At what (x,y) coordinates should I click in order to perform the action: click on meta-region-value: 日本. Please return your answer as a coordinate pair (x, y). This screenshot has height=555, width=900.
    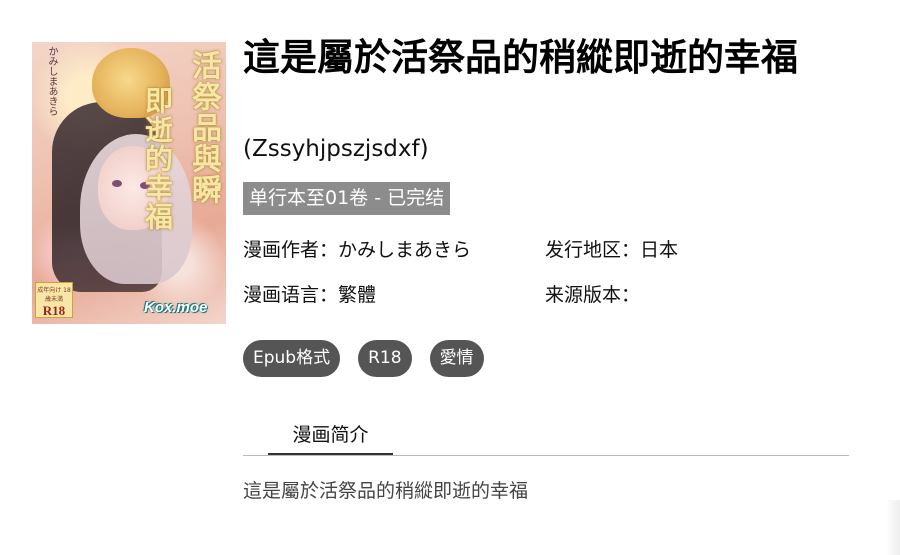
    Looking at the image, I should click on (659, 250).